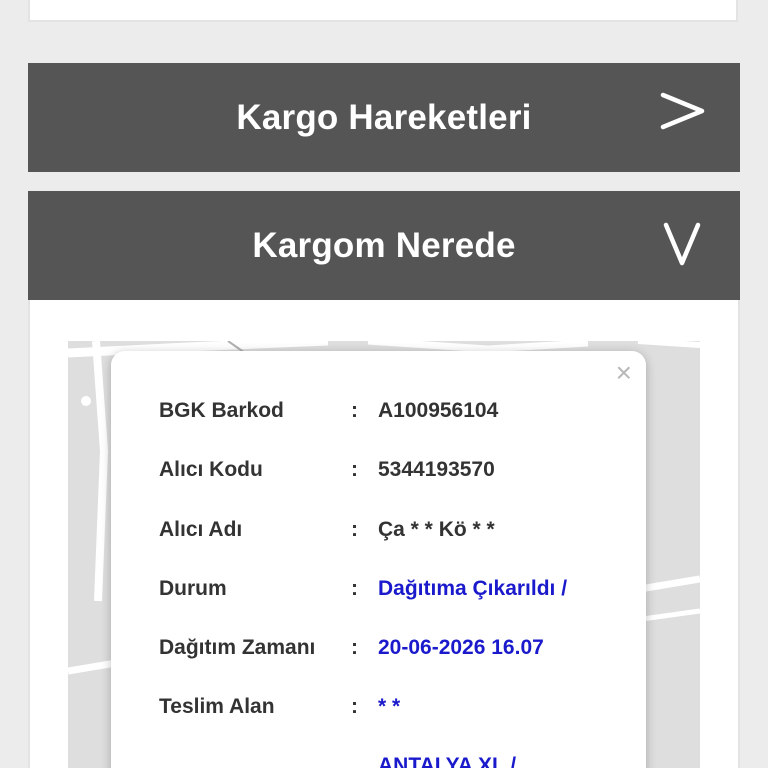  I want to click on chevron-down-icon, so click(682, 244).